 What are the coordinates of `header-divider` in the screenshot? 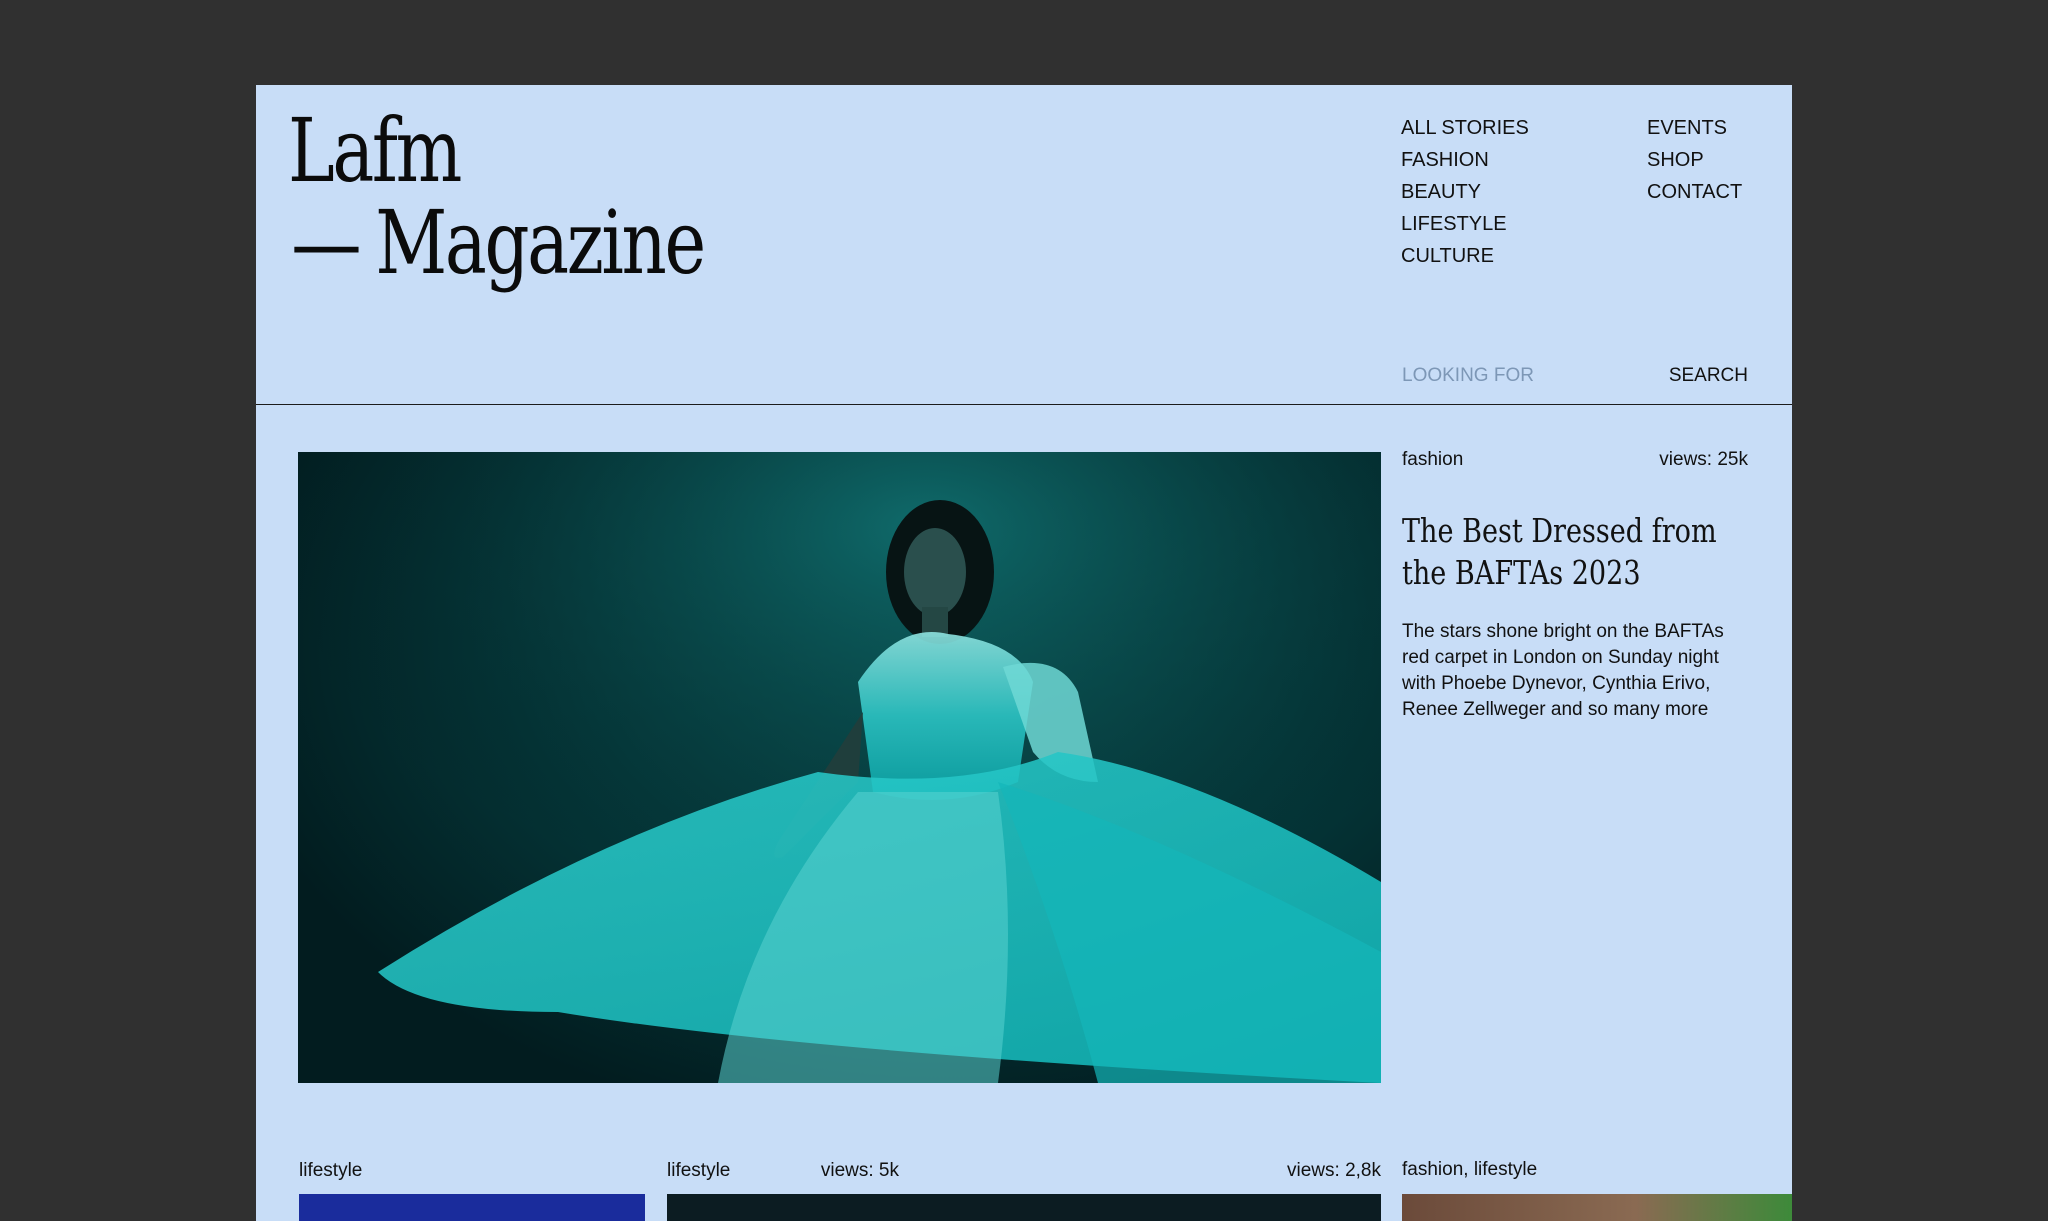 It's located at (1024, 404).